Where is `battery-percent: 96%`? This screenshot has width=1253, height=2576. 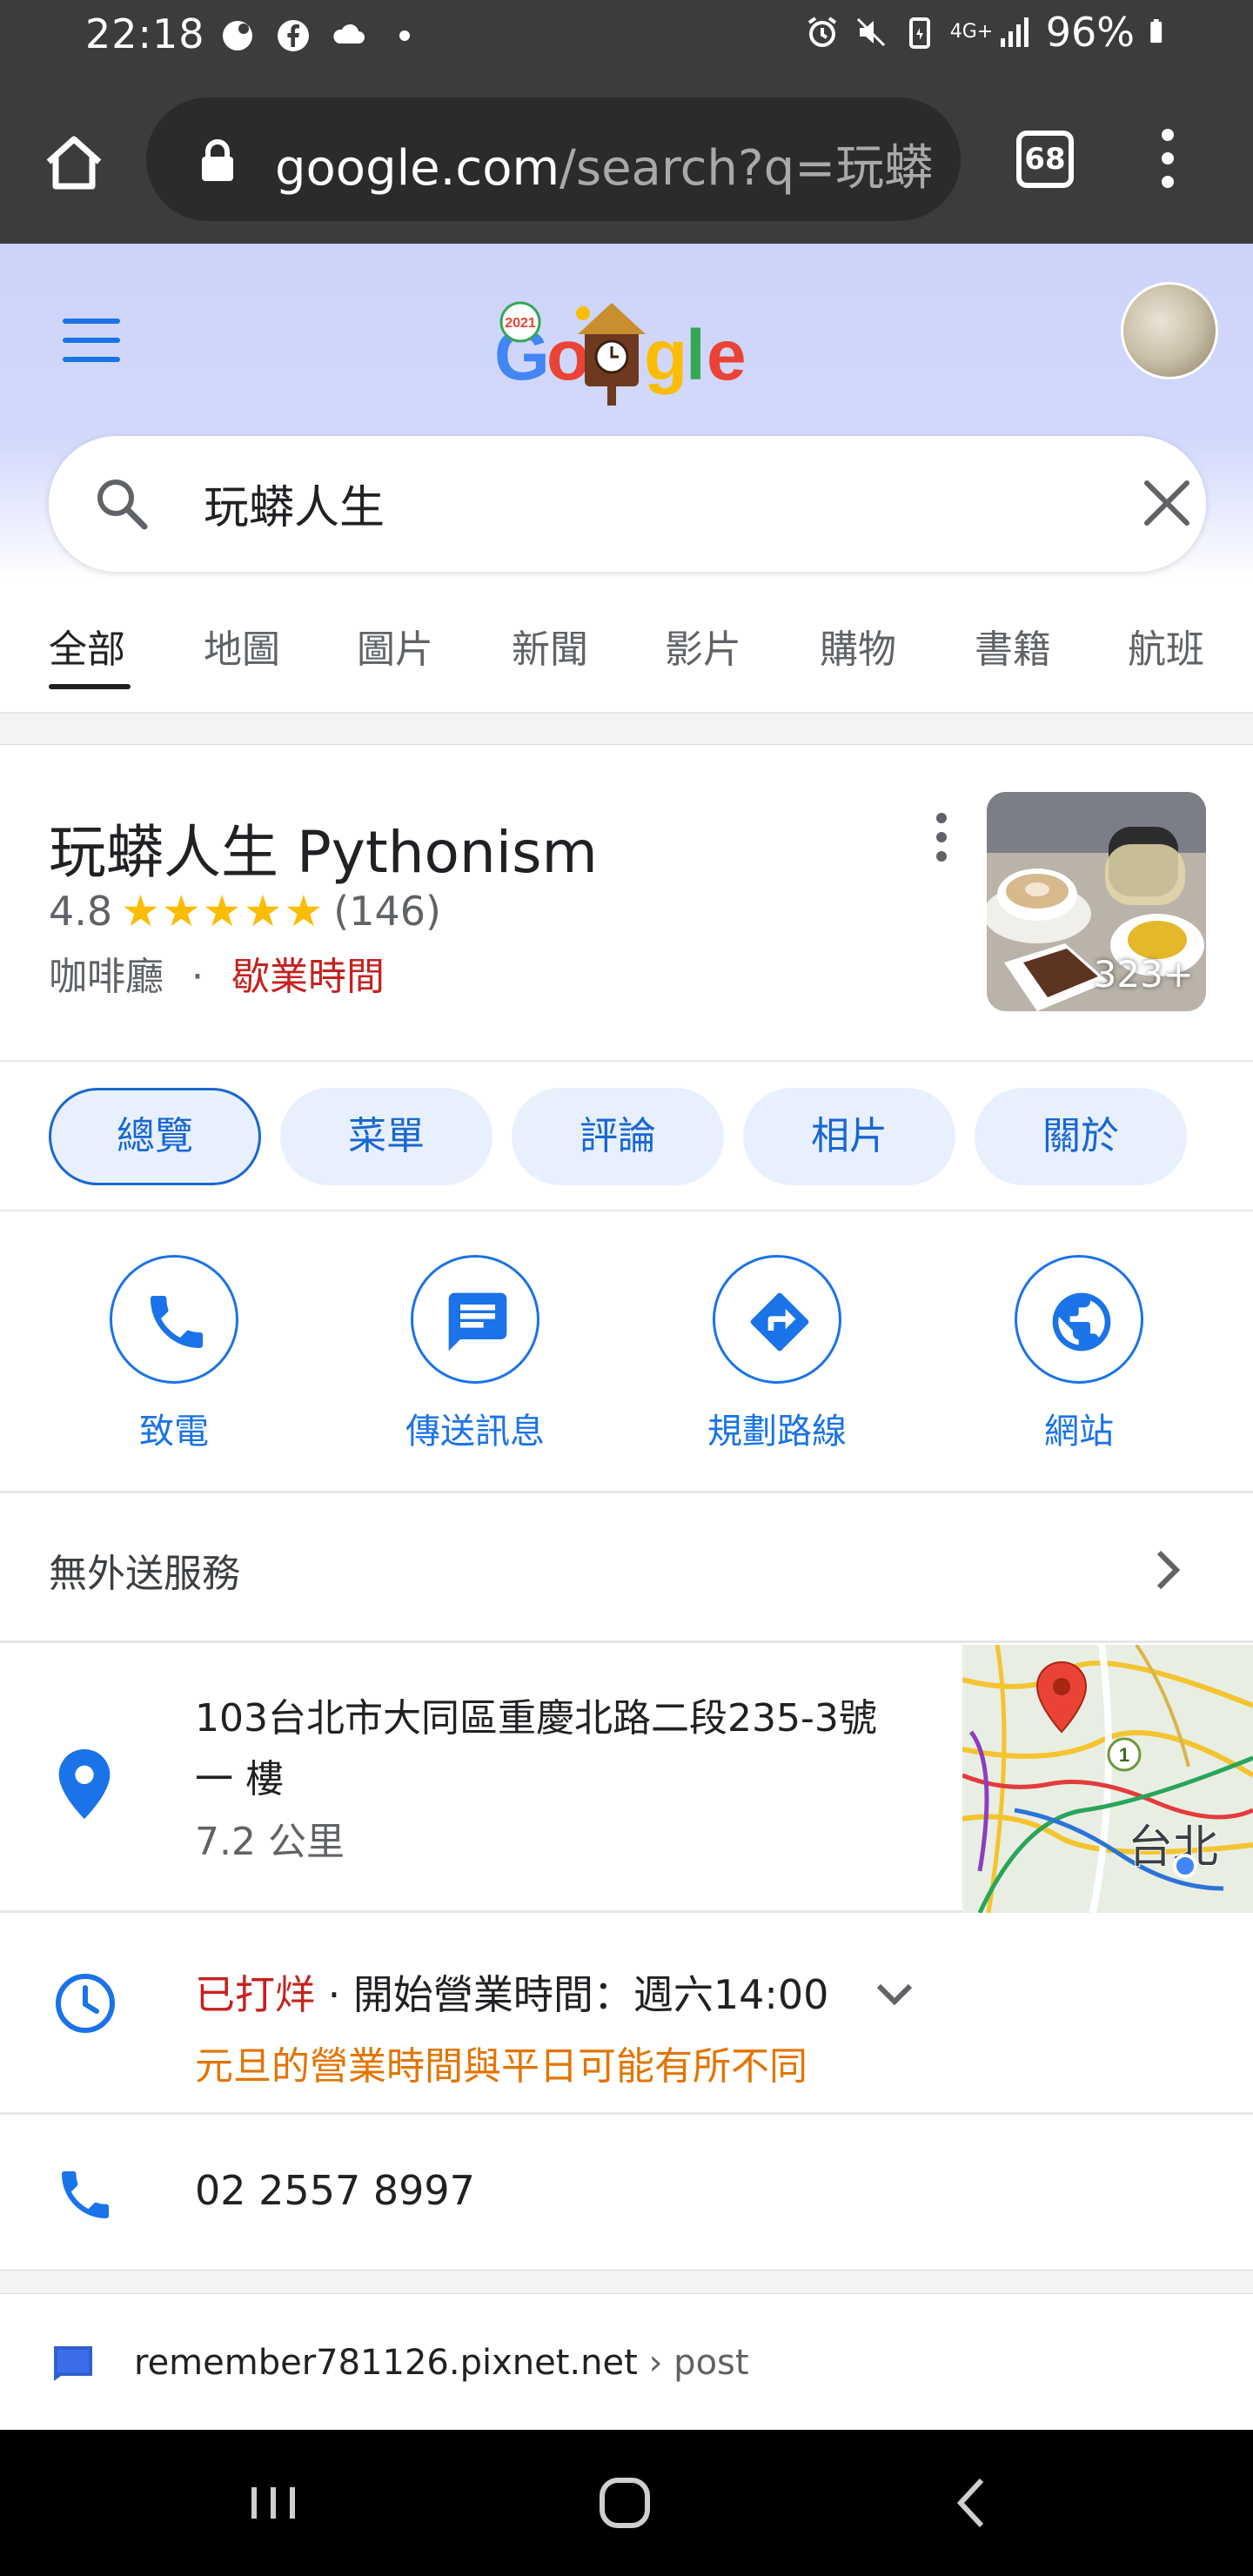
battery-percent: 96% is located at coordinates (1090, 32).